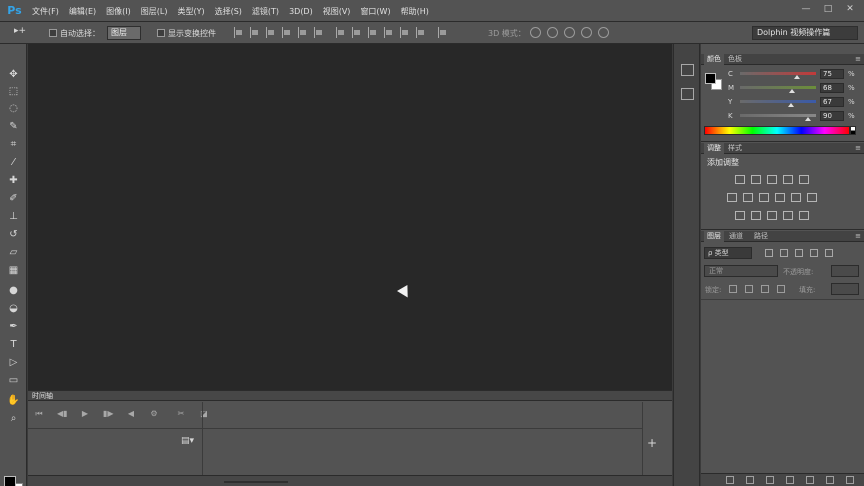 The image size is (864, 486). Describe the element at coordinates (850, 9) in the screenshot. I see `close-button: ✕` at that location.